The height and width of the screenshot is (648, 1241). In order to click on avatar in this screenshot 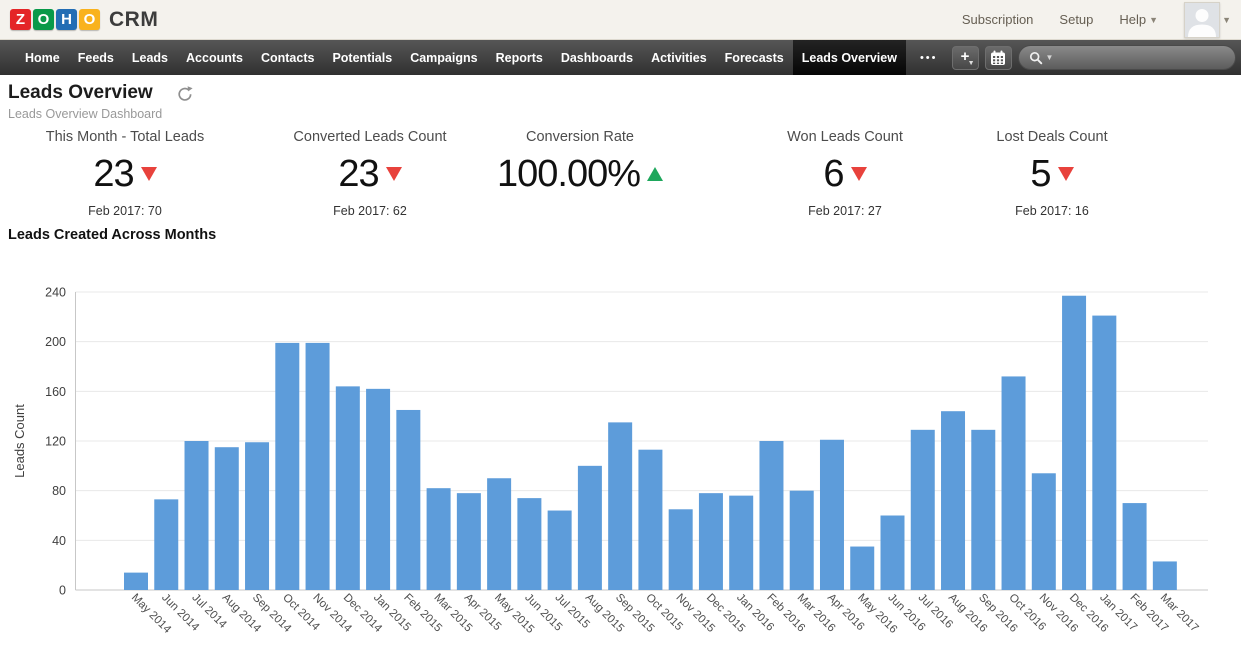, I will do `click(1202, 19)`.